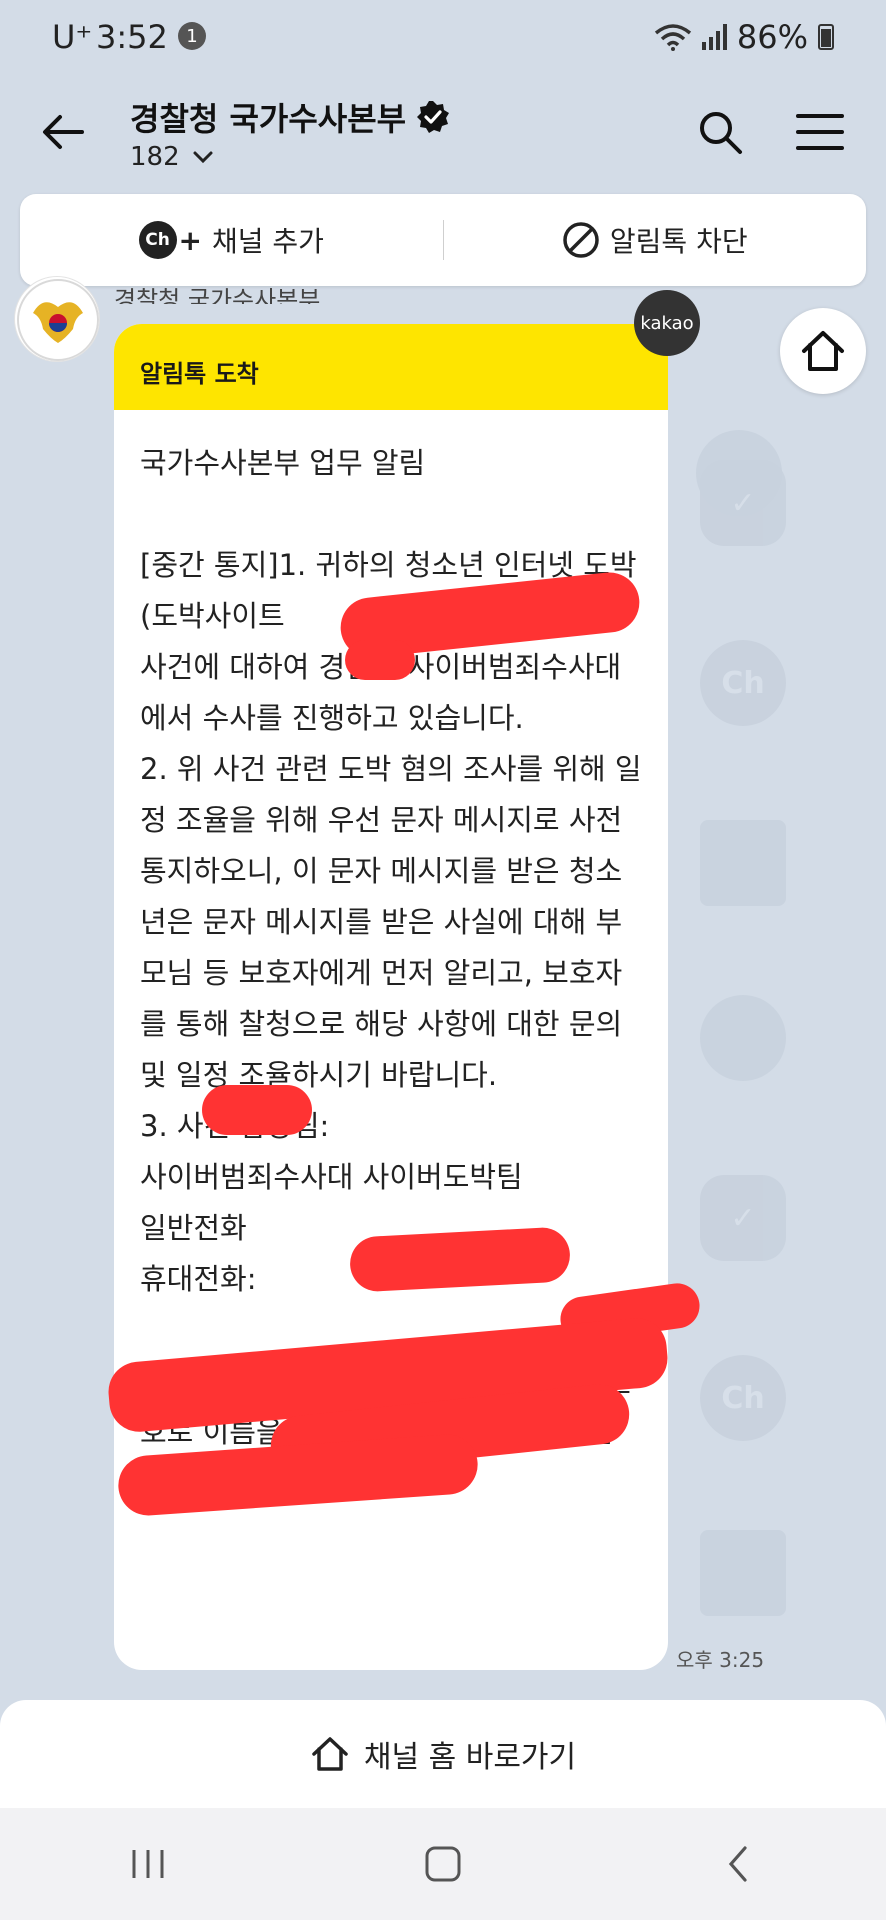 This screenshot has width=886, height=1920. I want to click on follower-count: 182, so click(172, 157).